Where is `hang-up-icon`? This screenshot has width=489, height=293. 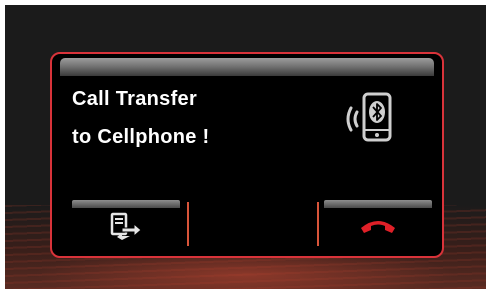
hang-up-icon is located at coordinates (378, 227).